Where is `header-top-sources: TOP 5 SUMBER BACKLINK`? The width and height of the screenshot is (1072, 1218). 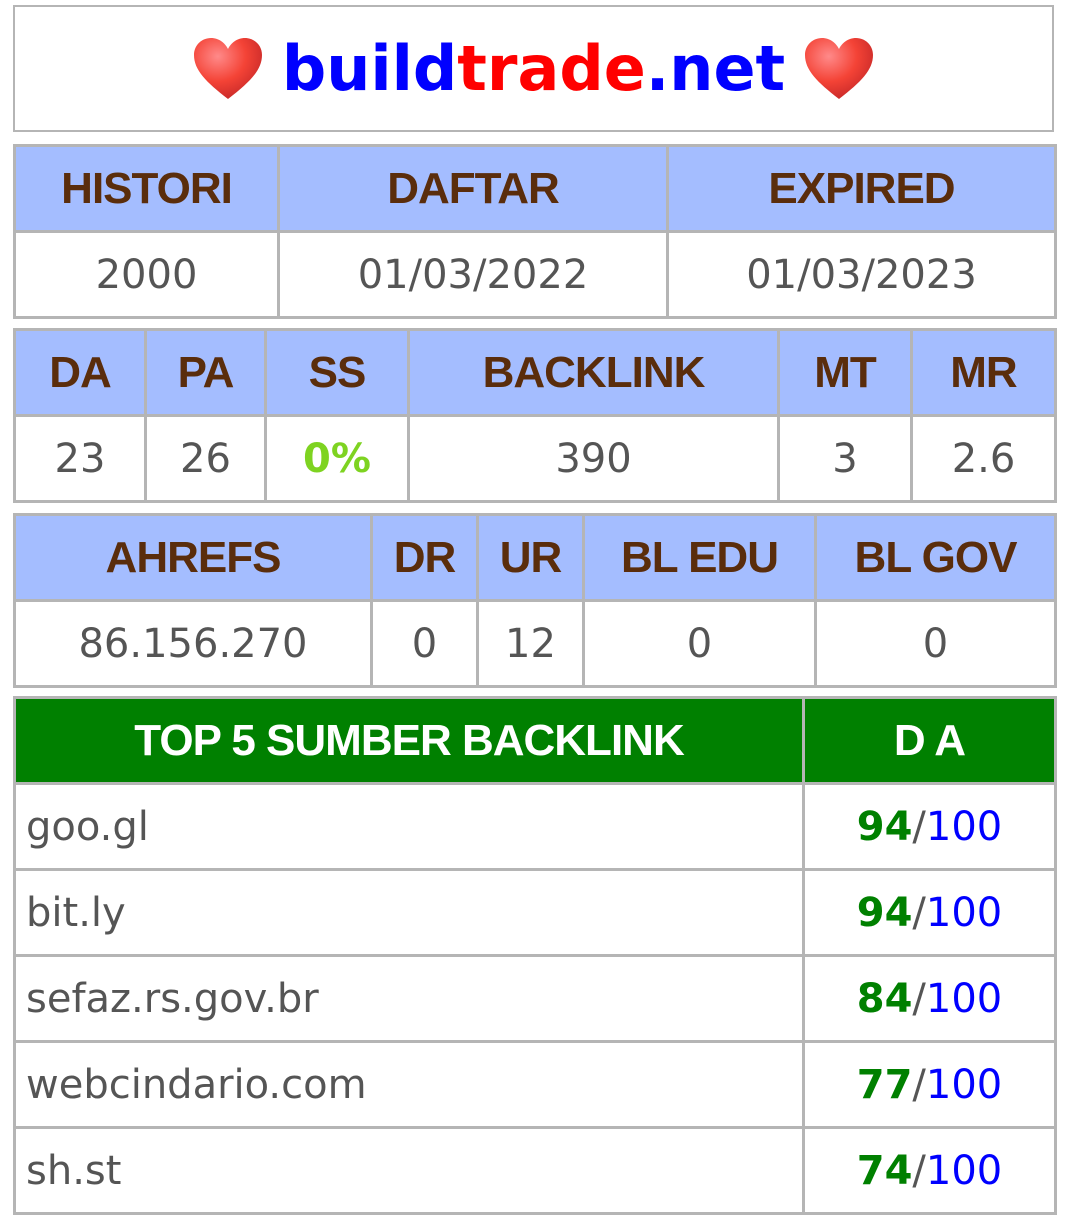 header-top-sources: TOP 5 SUMBER BACKLINK is located at coordinates (409, 740).